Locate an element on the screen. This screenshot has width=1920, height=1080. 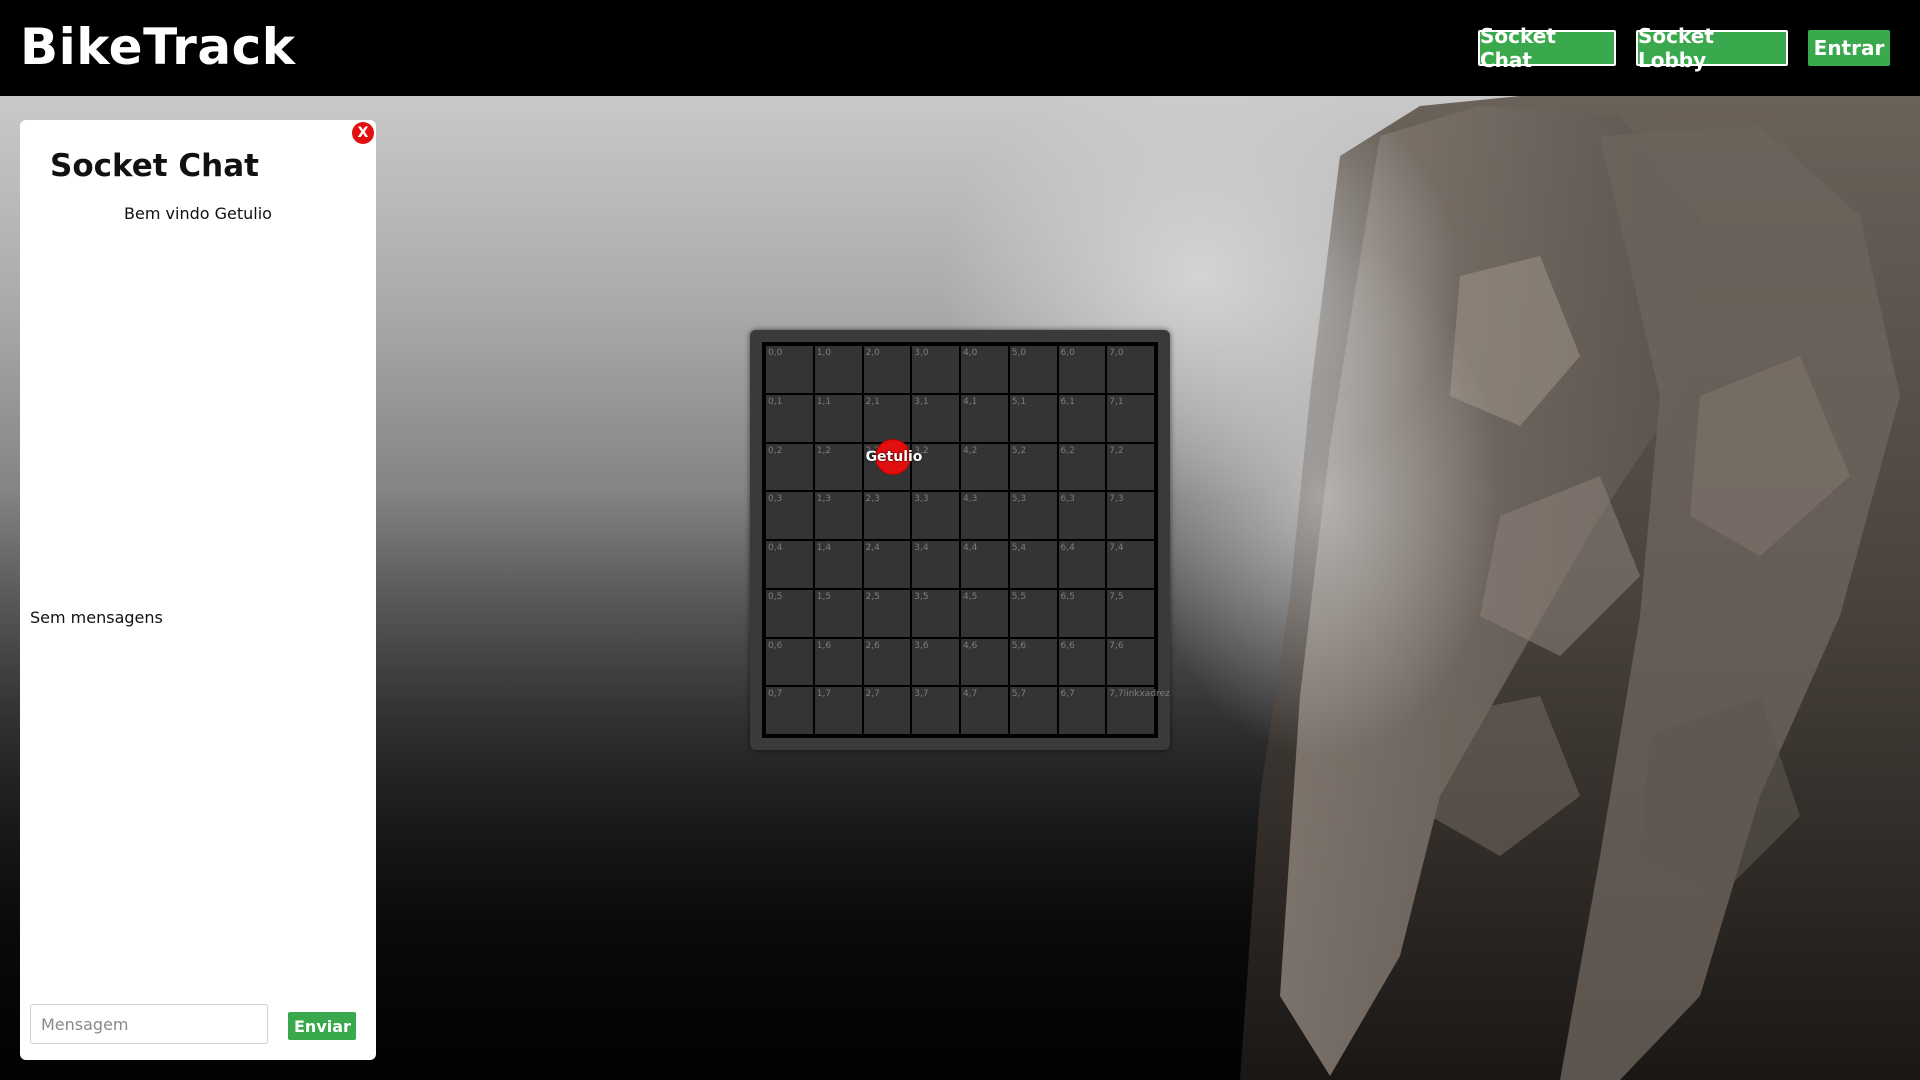
board-cell: 0,5 is located at coordinates (789, 613).